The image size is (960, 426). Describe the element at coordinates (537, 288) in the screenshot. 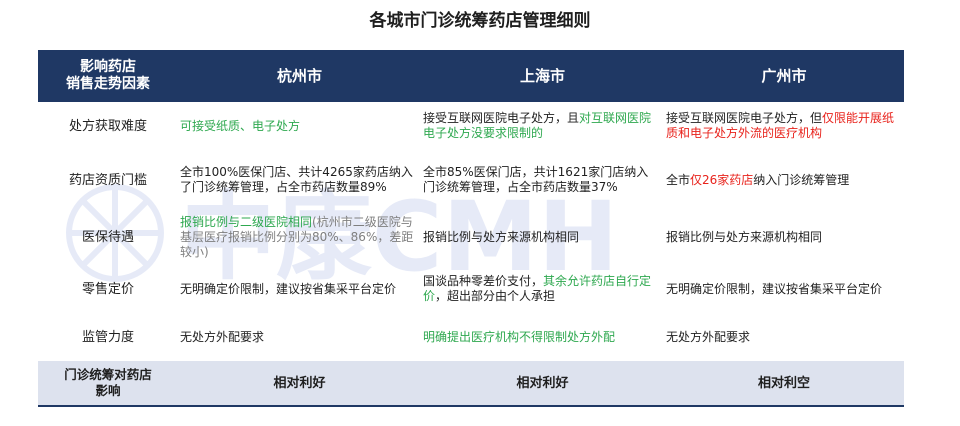

I see `shanghai-cell: 国谈品种零差价支付，其余允许药店自行定价，超出部分由个人承担` at that location.